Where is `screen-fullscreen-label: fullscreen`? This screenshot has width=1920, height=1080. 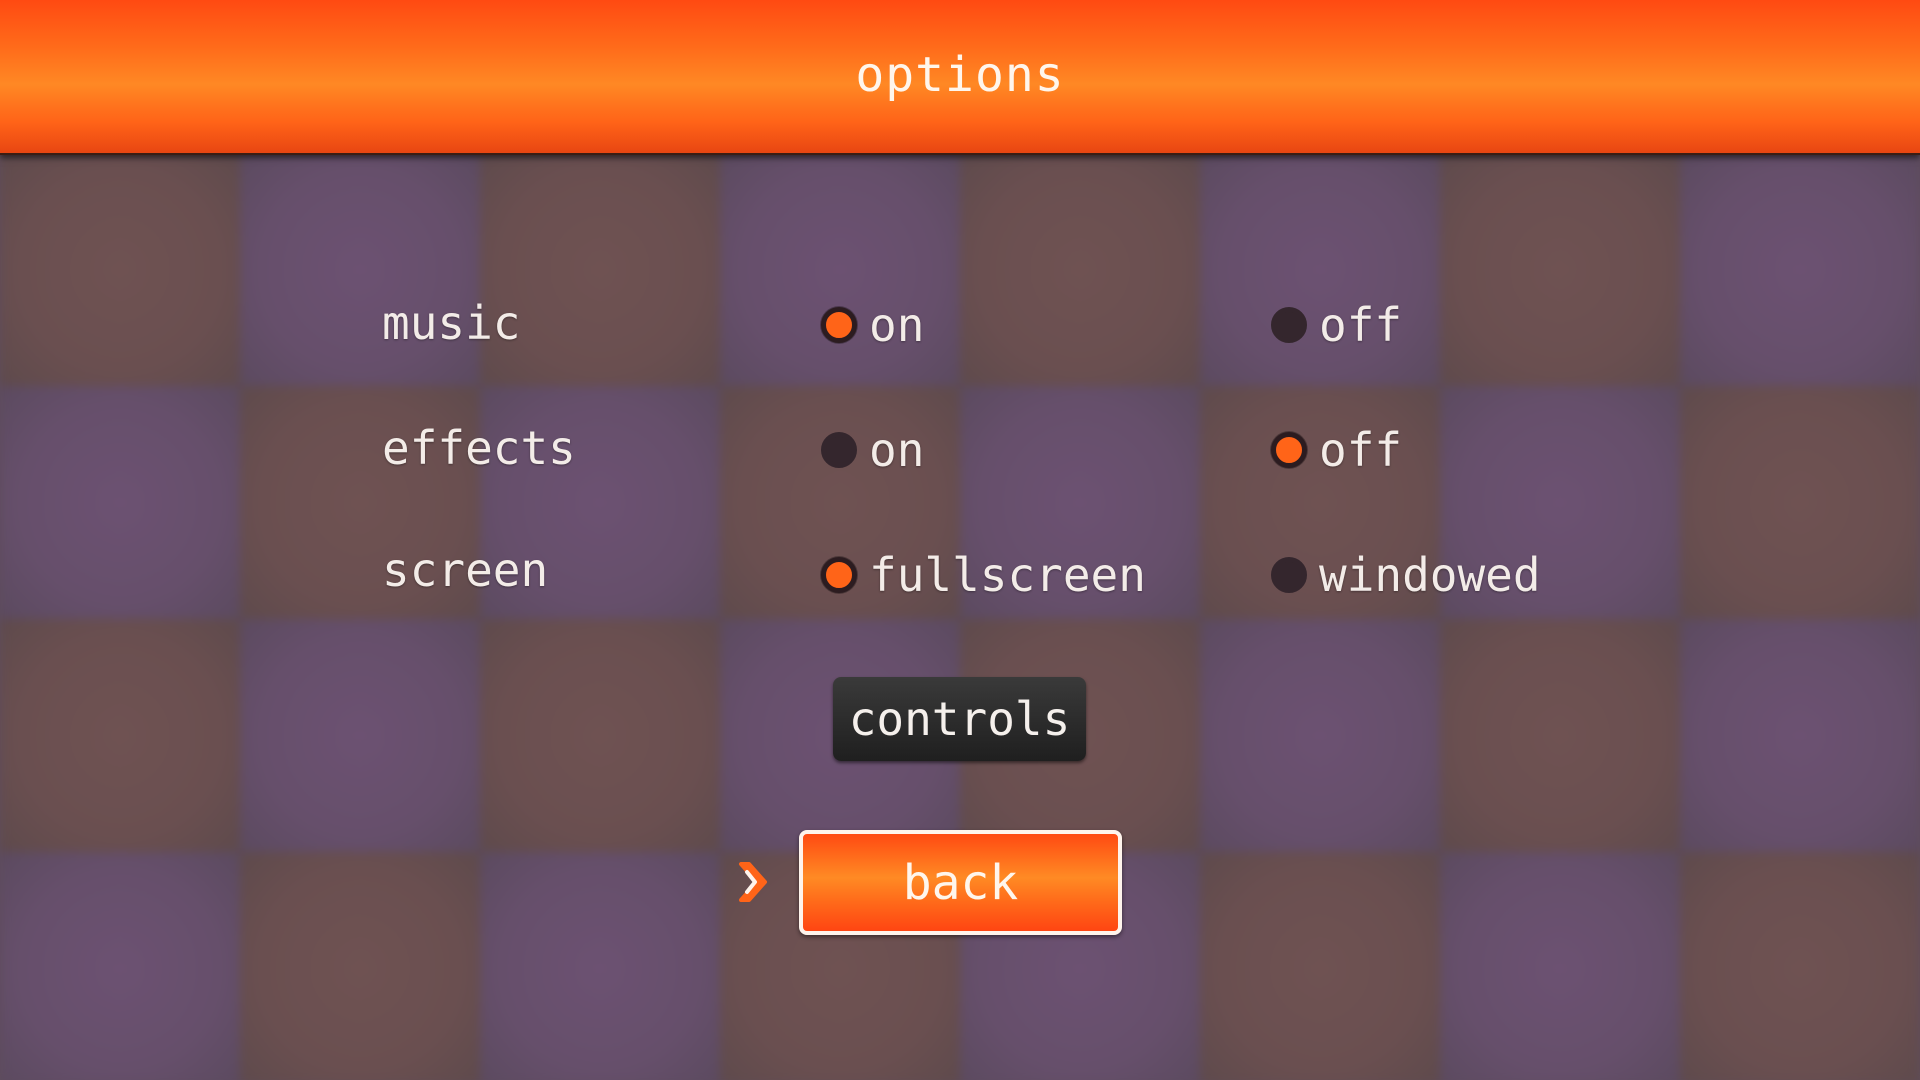
screen-fullscreen-label: fullscreen is located at coordinates (1007, 575).